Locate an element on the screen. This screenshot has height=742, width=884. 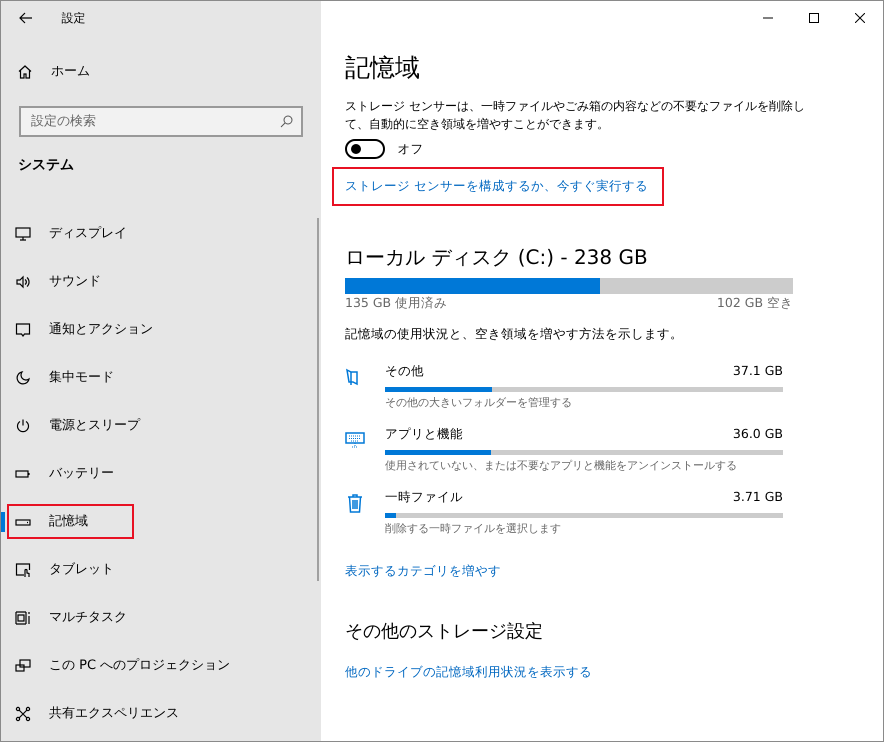
home-icon is located at coordinates (25, 72).